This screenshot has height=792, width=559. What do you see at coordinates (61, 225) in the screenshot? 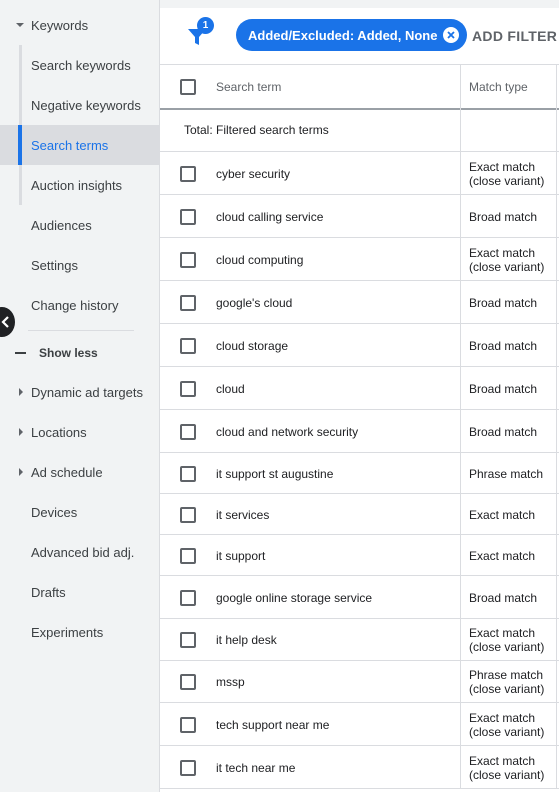
I see `nav-audiences-label: Audiences` at bounding box center [61, 225].